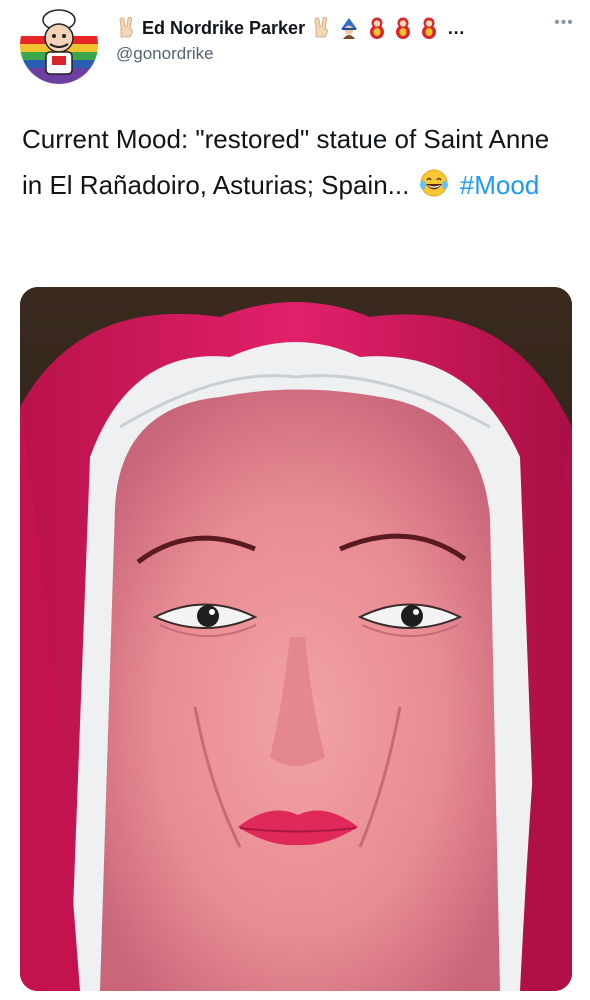  I want to click on laughing-with-tears-icon, so click(434, 181).